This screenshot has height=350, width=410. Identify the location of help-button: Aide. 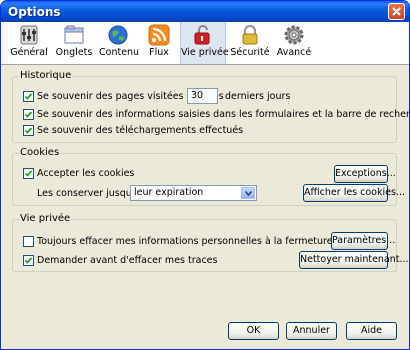
(371, 331).